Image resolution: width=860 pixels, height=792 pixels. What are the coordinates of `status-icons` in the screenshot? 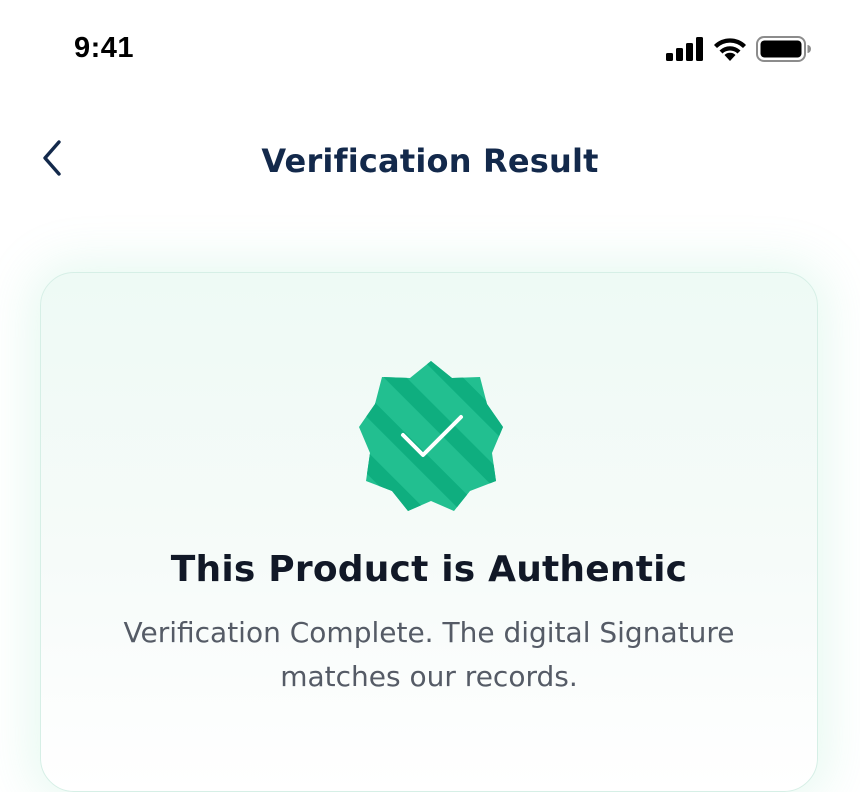 It's located at (739, 49).